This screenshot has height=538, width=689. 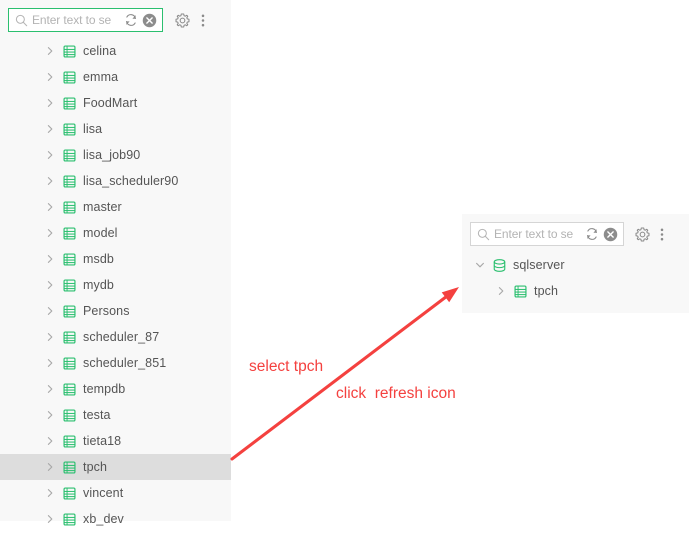 I want to click on tree-row-label: Persons, so click(x=106, y=311).